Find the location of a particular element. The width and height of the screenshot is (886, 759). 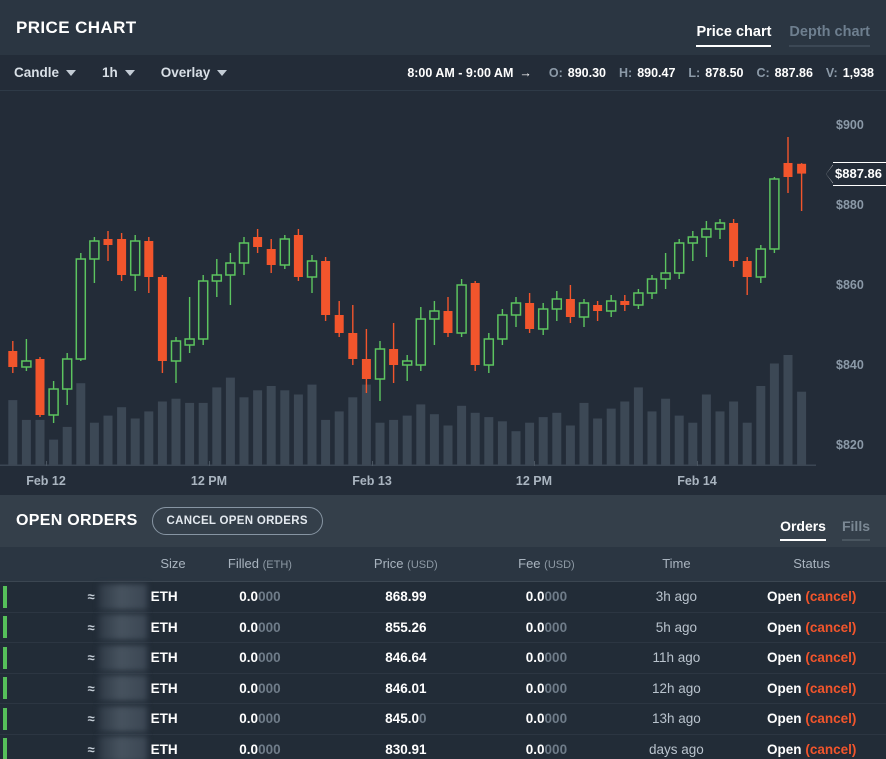

col-time: Time is located at coordinates (676, 564).